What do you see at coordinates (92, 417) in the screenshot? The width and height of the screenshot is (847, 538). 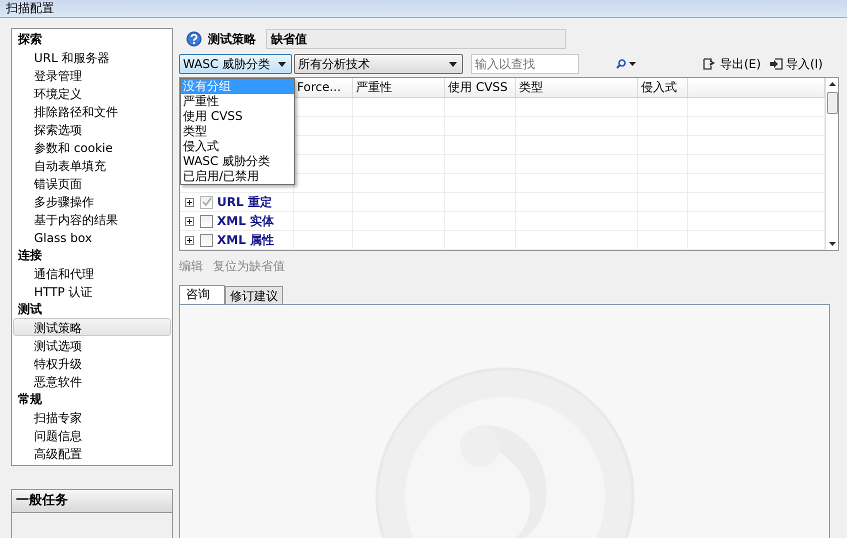 I see `nav-item: 扫描专家` at bounding box center [92, 417].